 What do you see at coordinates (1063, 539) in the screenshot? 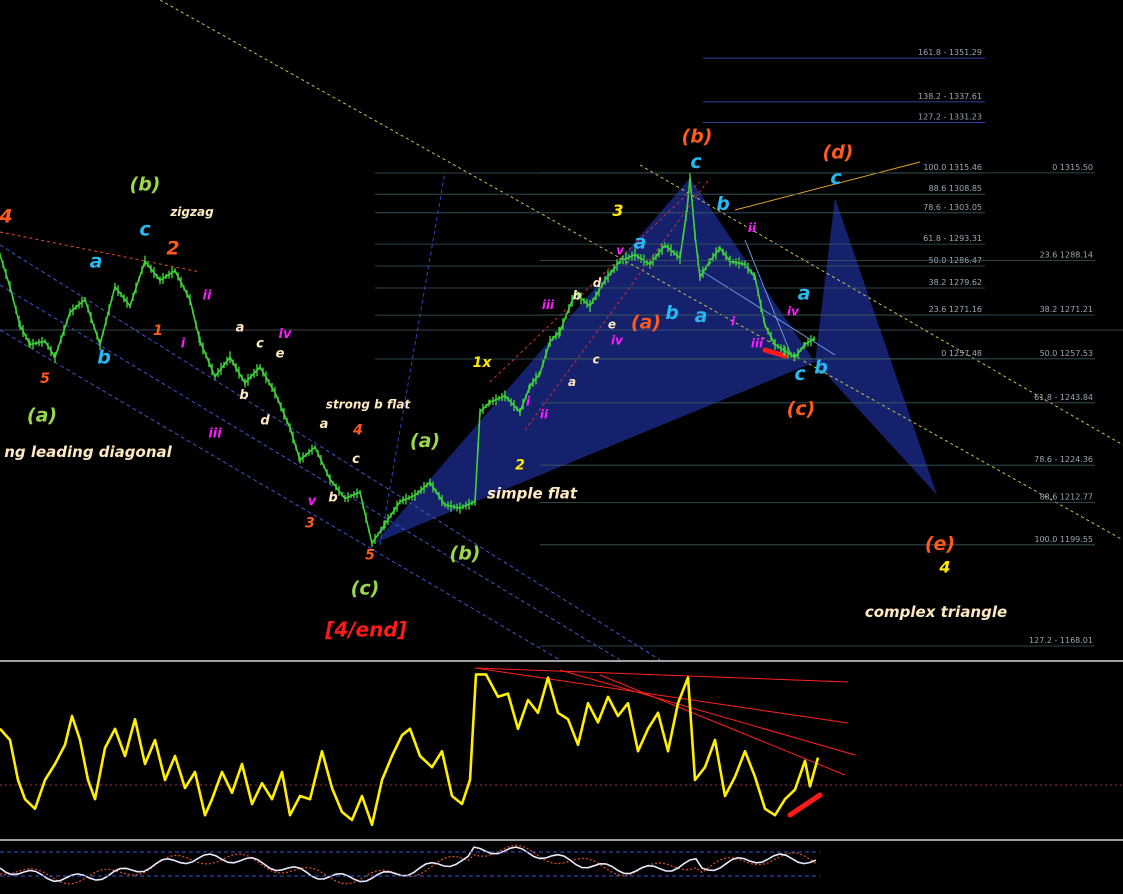
I see `fib-ext-label: 100.0 1199.55` at bounding box center [1063, 539].